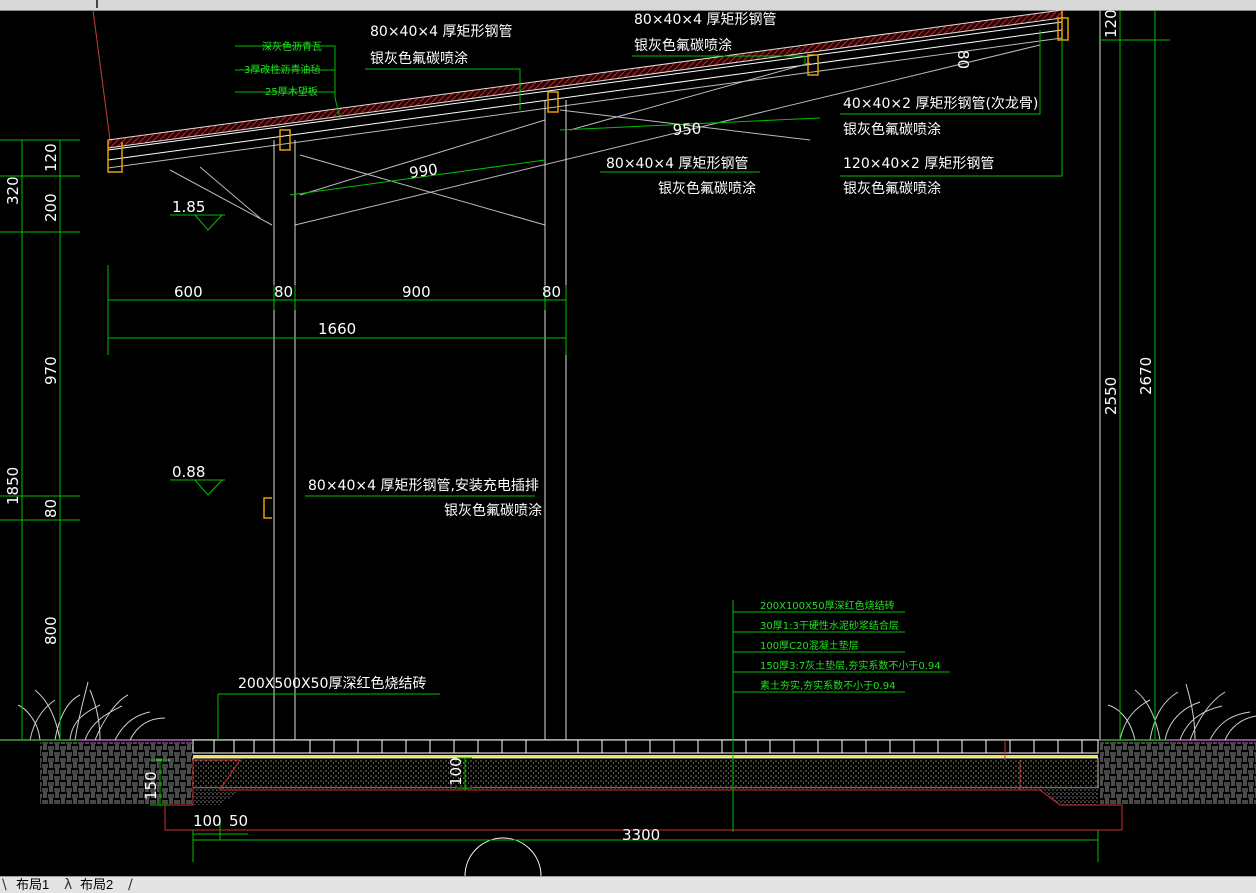  I want to click on label-tube-top-left: 80×40×4 厚矩形钢管, so click(441, 32).